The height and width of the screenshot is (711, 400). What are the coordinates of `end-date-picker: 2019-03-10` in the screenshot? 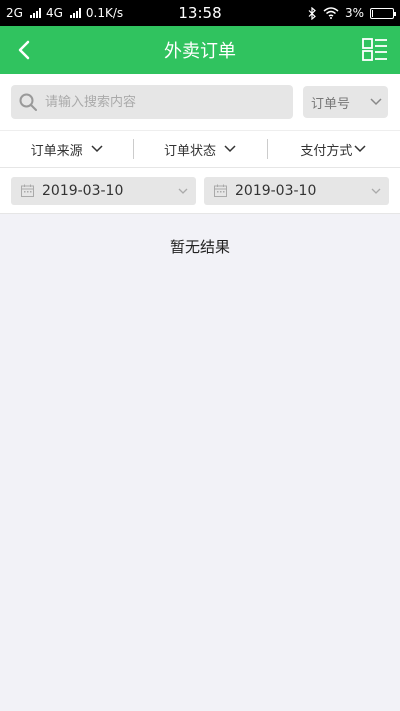 It's located at (296, 190).